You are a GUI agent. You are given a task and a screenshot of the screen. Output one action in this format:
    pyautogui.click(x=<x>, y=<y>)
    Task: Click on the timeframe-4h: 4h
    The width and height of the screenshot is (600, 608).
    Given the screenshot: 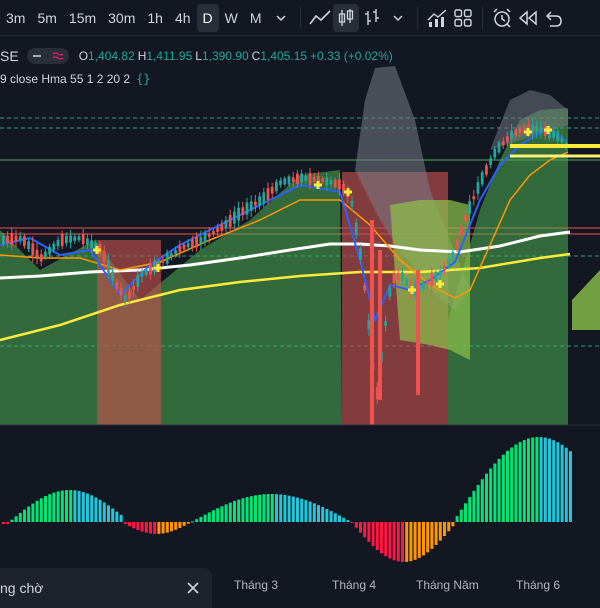 What is the action you would take?
    pyautogui.click(x=183, y=18)
    